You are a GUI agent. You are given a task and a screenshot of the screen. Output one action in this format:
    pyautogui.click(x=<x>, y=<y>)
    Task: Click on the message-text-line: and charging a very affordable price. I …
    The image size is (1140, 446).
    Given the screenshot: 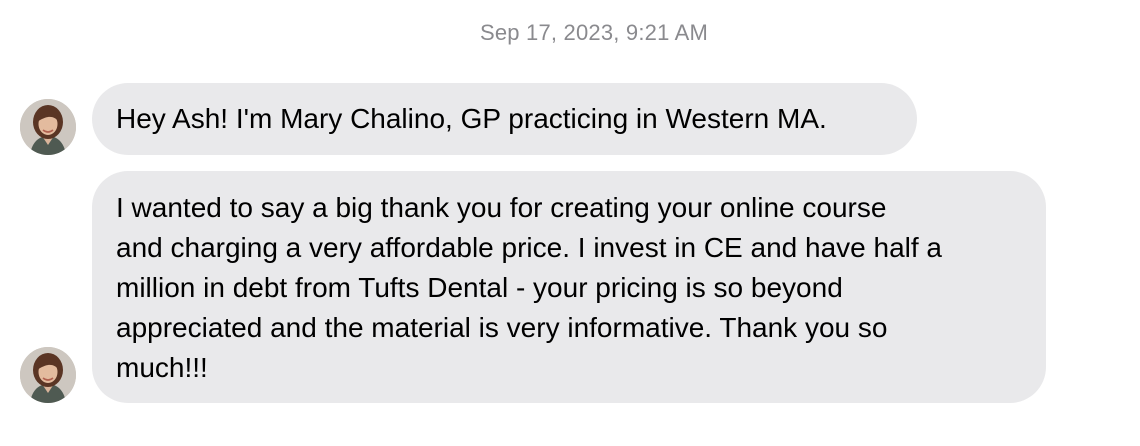 What is the action you would take?
    pyautogui.click(x=529, y=247)
    